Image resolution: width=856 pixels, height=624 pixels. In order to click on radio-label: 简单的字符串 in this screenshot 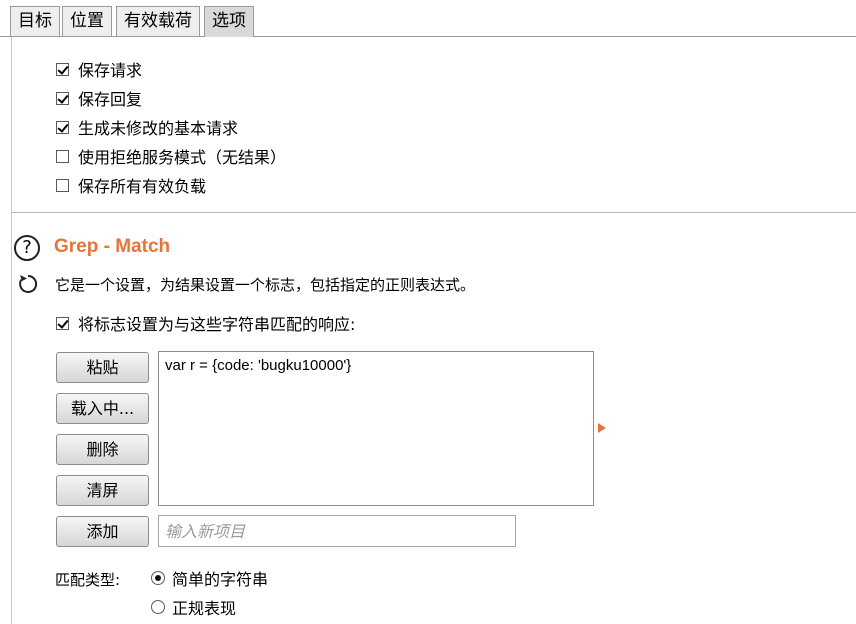, I will do `click(220, 579)`.